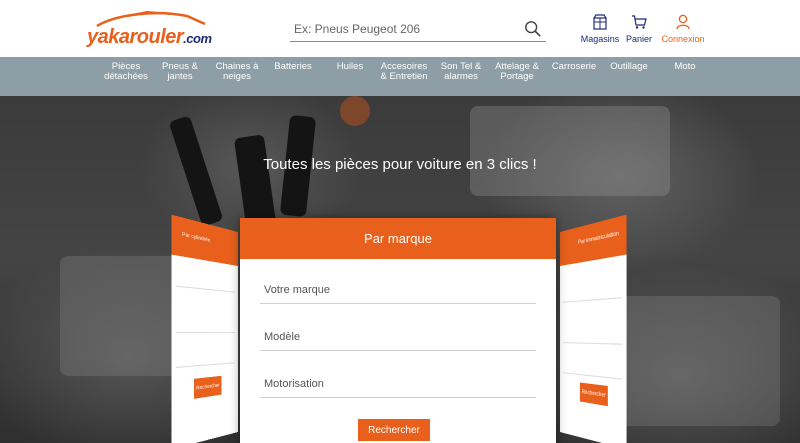 This screenshot has width=800, height=443. Describe the element at coordinates (180, 72) in the screenshot. I see `nav-item-pneus: Pneus & jantes` at that location.